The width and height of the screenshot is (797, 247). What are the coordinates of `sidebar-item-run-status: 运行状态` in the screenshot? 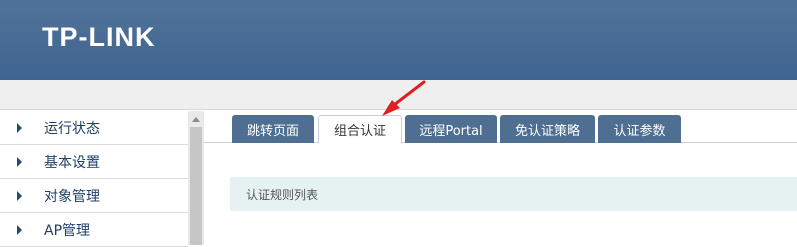 It's located at (94, 128).